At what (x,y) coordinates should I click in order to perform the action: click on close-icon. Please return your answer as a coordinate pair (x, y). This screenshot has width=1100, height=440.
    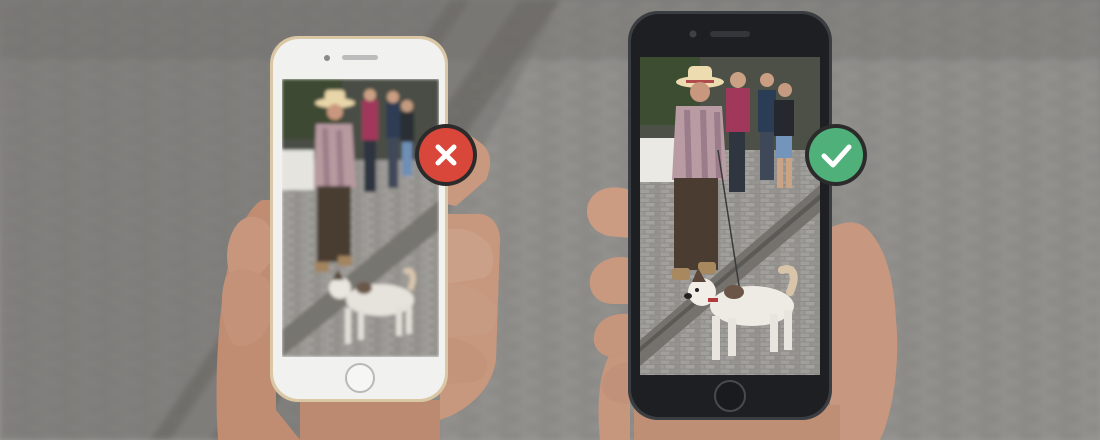
    Looking at the image, I should click on (446, 155).